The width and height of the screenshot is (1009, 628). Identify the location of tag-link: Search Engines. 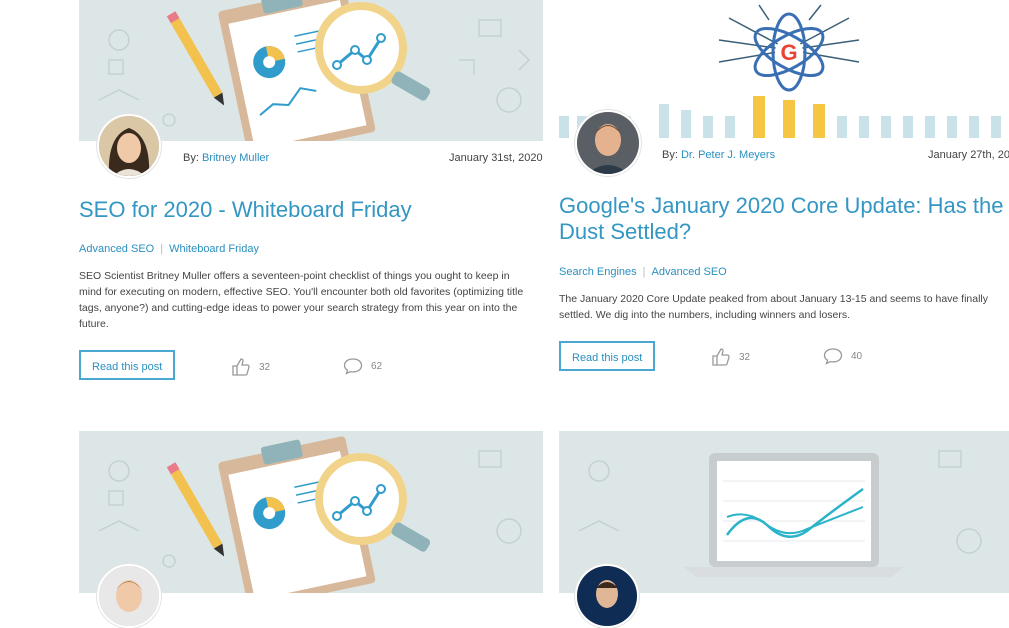
(598, 272).